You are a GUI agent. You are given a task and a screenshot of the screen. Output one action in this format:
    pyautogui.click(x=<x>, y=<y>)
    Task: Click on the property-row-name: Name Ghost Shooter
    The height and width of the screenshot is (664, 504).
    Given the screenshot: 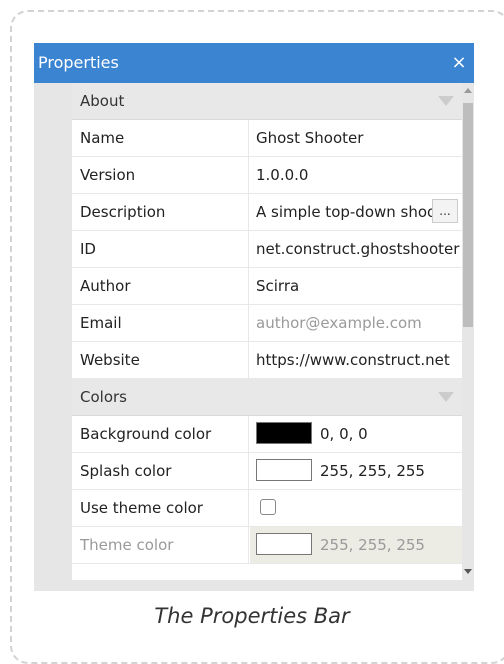 What is the action you would take?
    pyautogui.click(x=267, y=138)
    